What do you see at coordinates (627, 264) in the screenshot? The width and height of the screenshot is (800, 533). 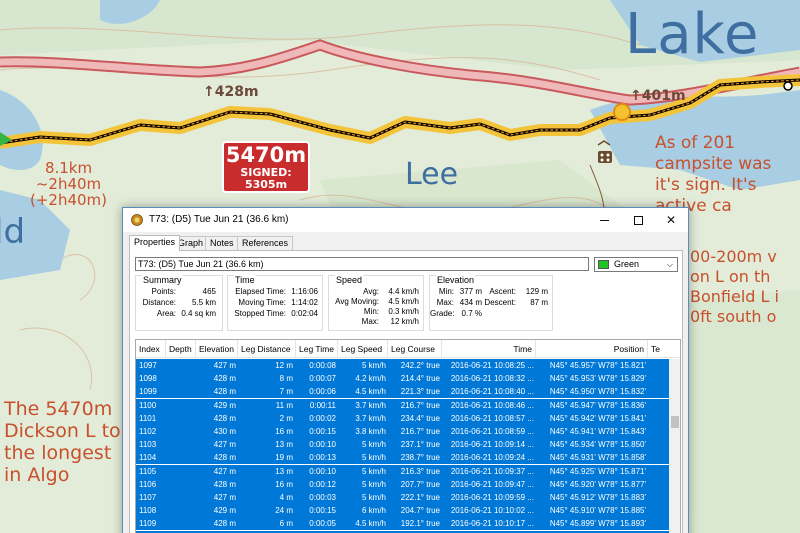 I see `color-value: Green` at bounding box center [627, 264].